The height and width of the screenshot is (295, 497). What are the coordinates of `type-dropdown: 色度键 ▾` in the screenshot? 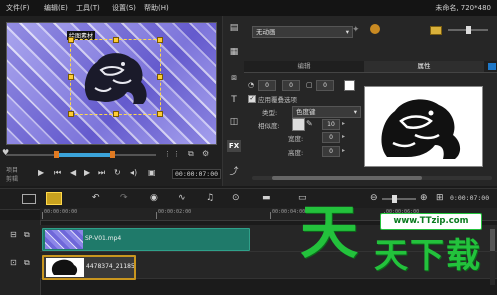 It's located at (326, 112).